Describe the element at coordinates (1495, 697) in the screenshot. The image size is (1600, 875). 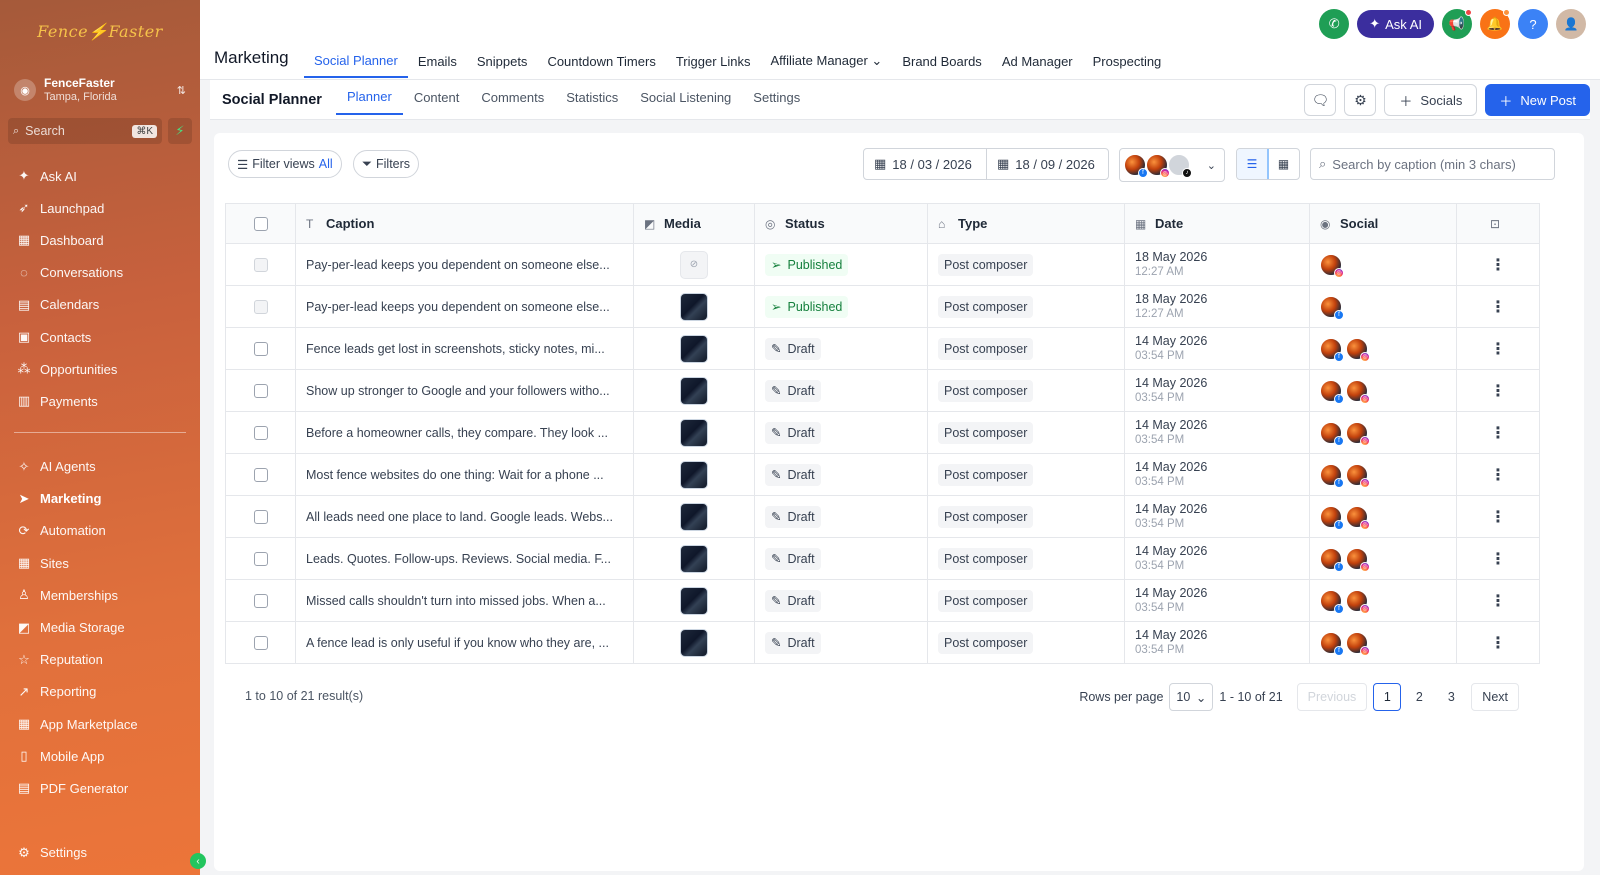
I see `next-button: Next` at that location.